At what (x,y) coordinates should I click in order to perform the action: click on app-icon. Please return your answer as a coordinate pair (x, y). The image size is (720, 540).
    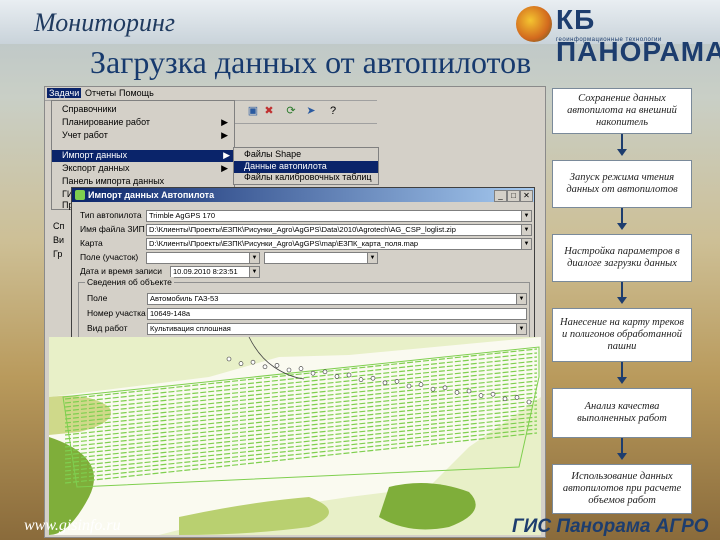
    Looking at the image, I should click on (80, 195).